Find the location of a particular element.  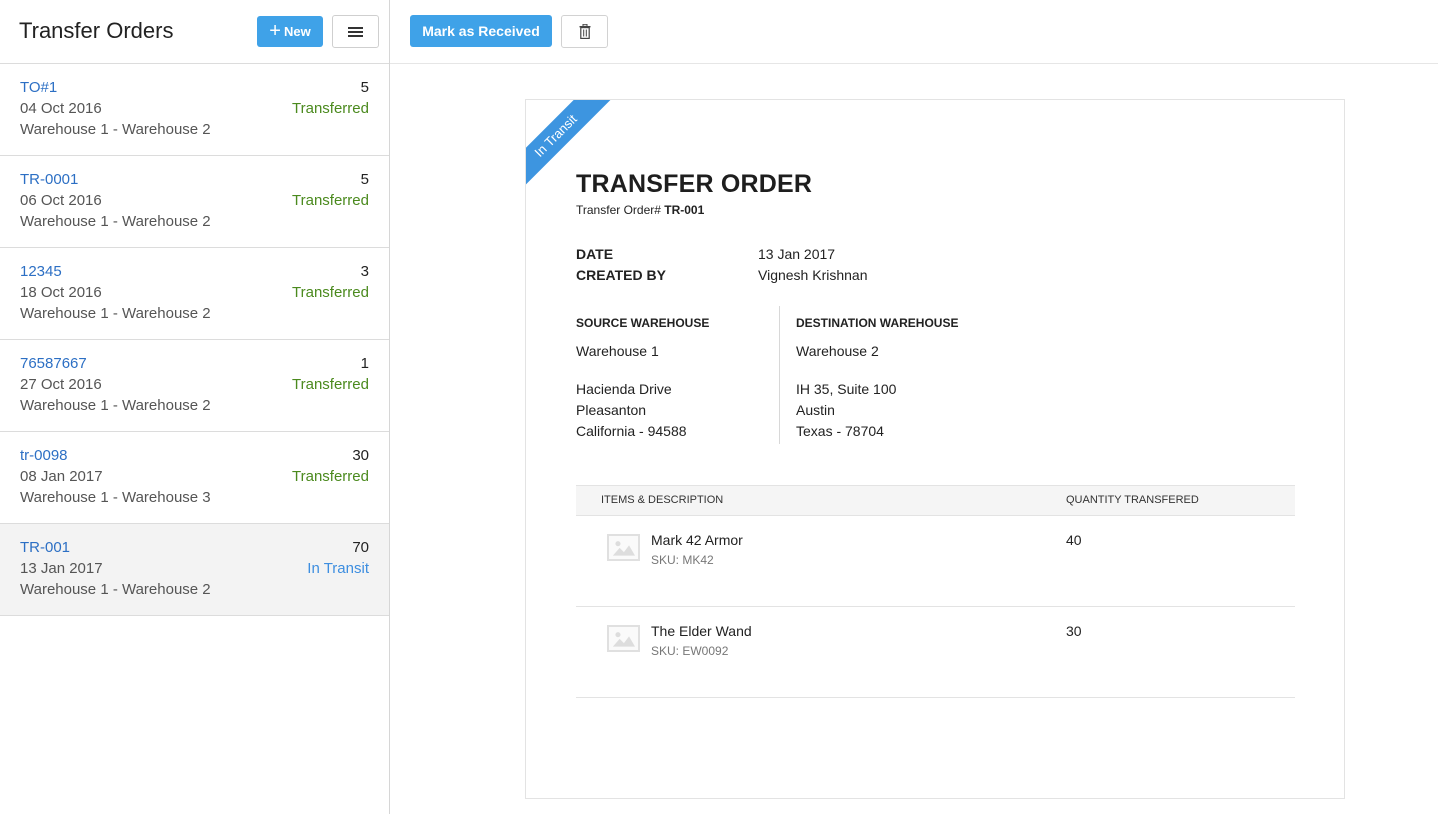

order-quantity: 30 is located at coordinates (360, 455).